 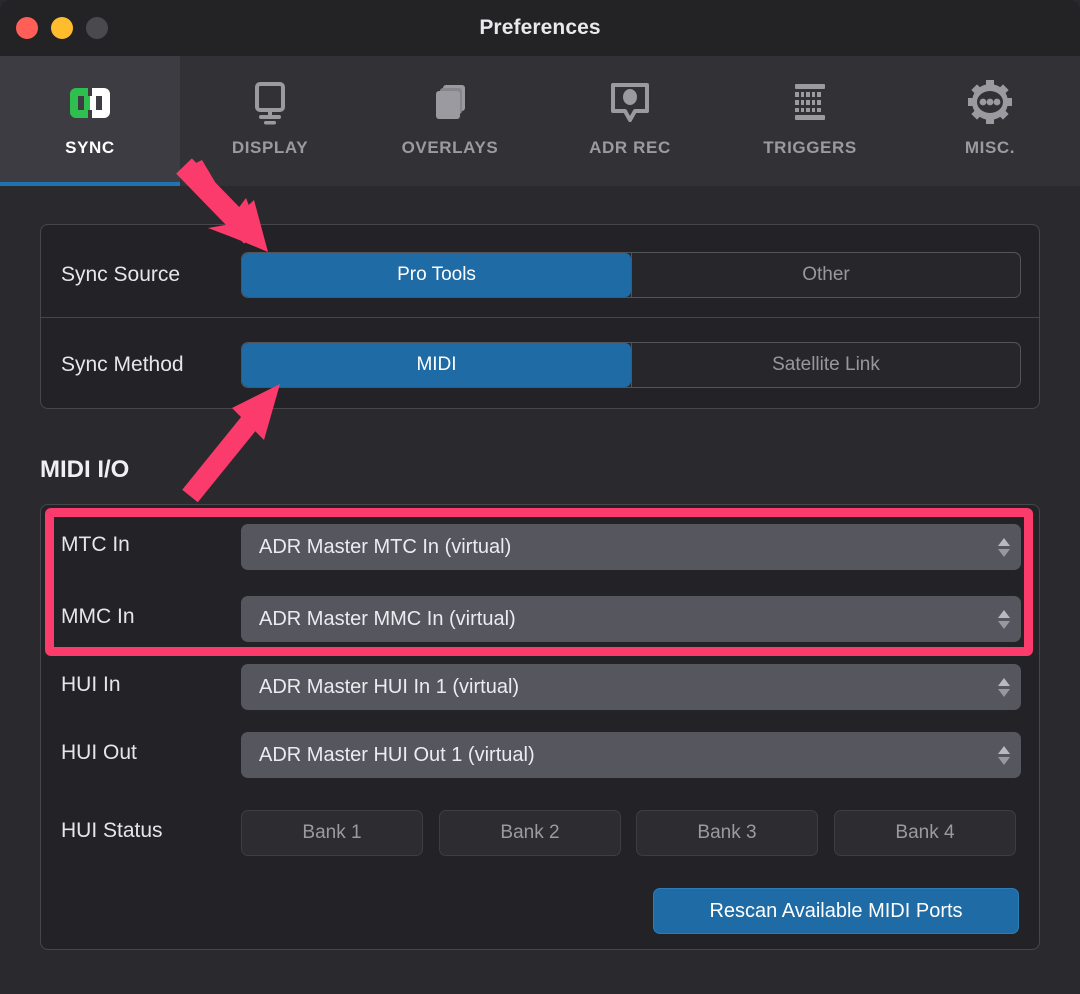 What do you see at coordinates (387, 618) in the screenshot?
I see `mmc-in-value: ADR Master MMC In (virtual)` at bounding box center [387, 618].